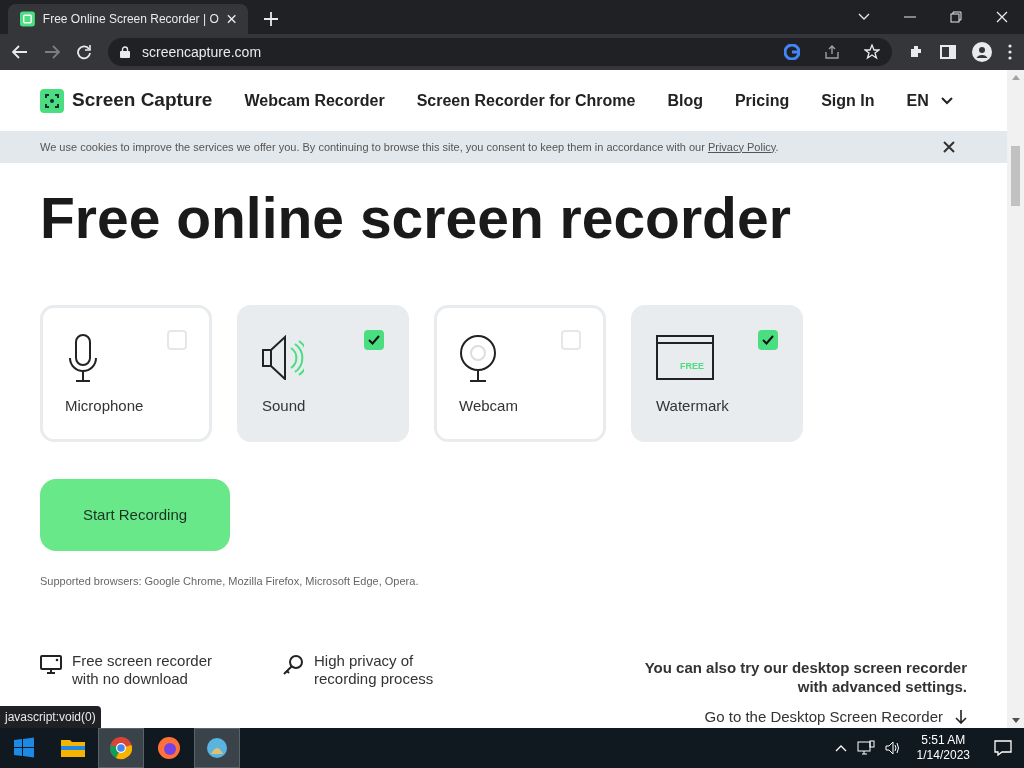 This screenshot has width=1024, height=768. I want to click on promo-text: You can also try our desktop screen recorder with advanced settings., so click(805, 676).